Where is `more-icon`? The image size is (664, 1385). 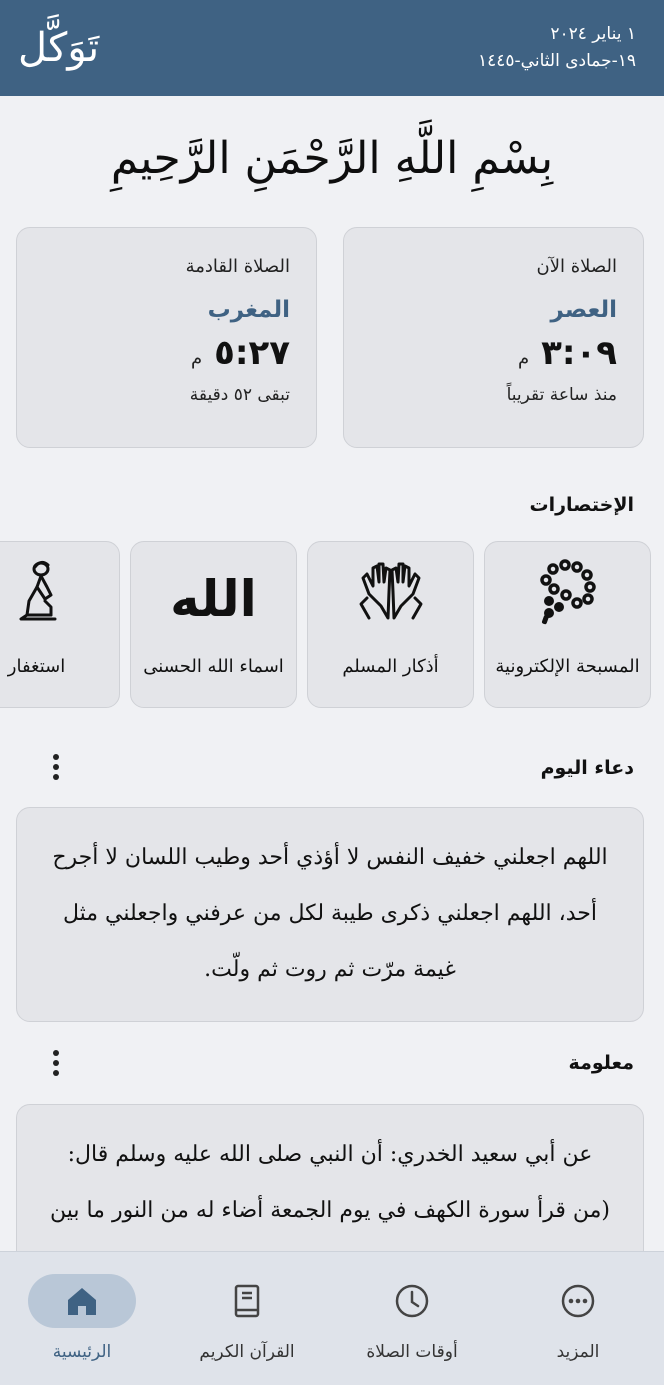 more-icon is located at coordinates (578, 1301).